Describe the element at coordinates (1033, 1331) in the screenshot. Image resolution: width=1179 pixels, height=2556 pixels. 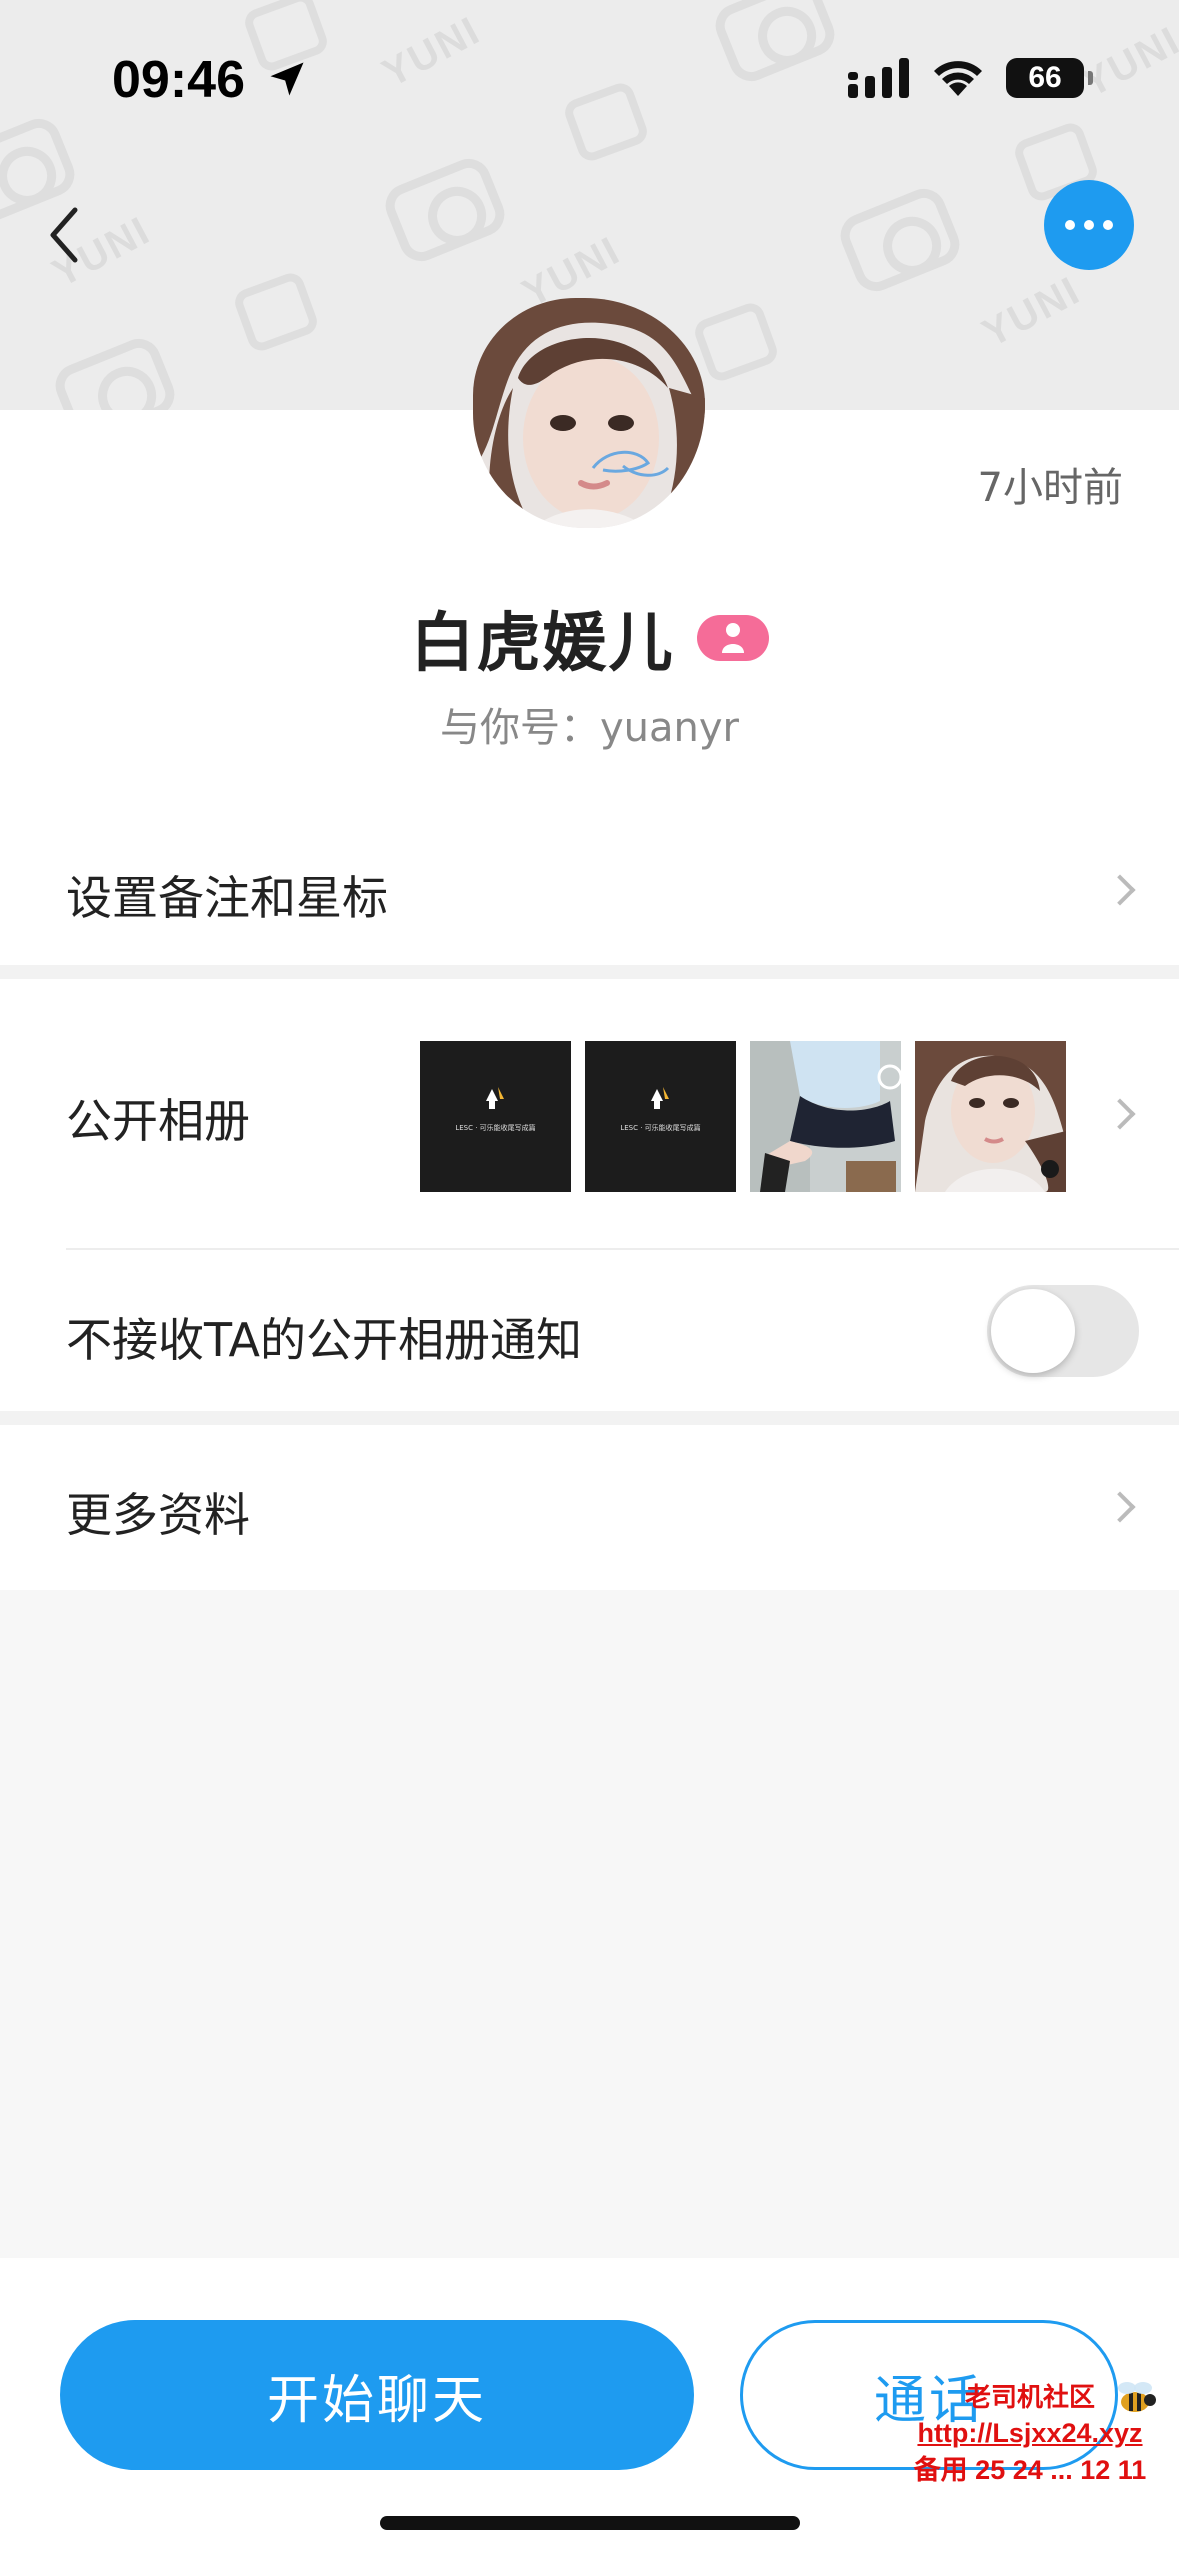
I see `toggle-knob` at that location.